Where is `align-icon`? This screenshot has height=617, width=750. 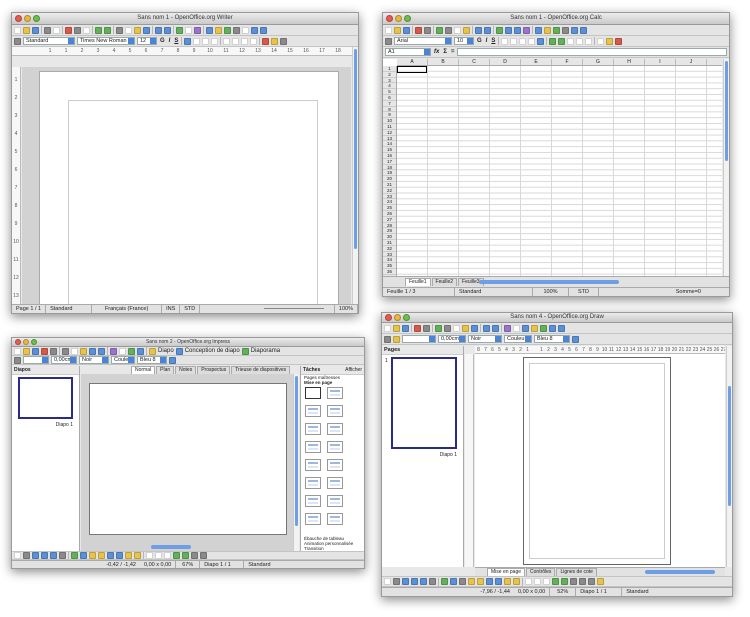
align-icon is located at coordinates (203, 555).